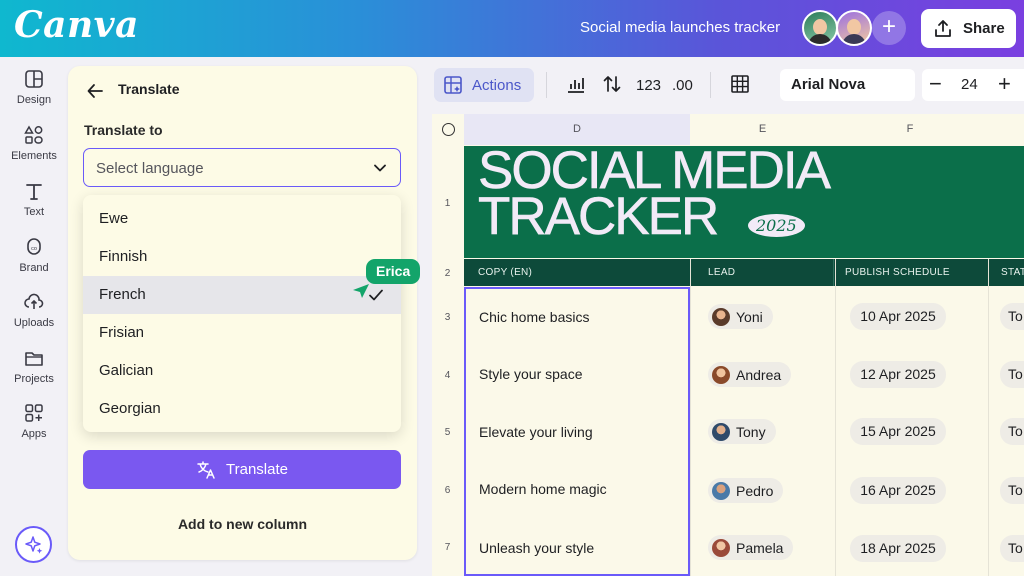 The width and height of the screenshot is (1024, 576). Describe the element at coordinates (750, 374) in the screenshot. I see `lead-chip: Andrea` at that location.